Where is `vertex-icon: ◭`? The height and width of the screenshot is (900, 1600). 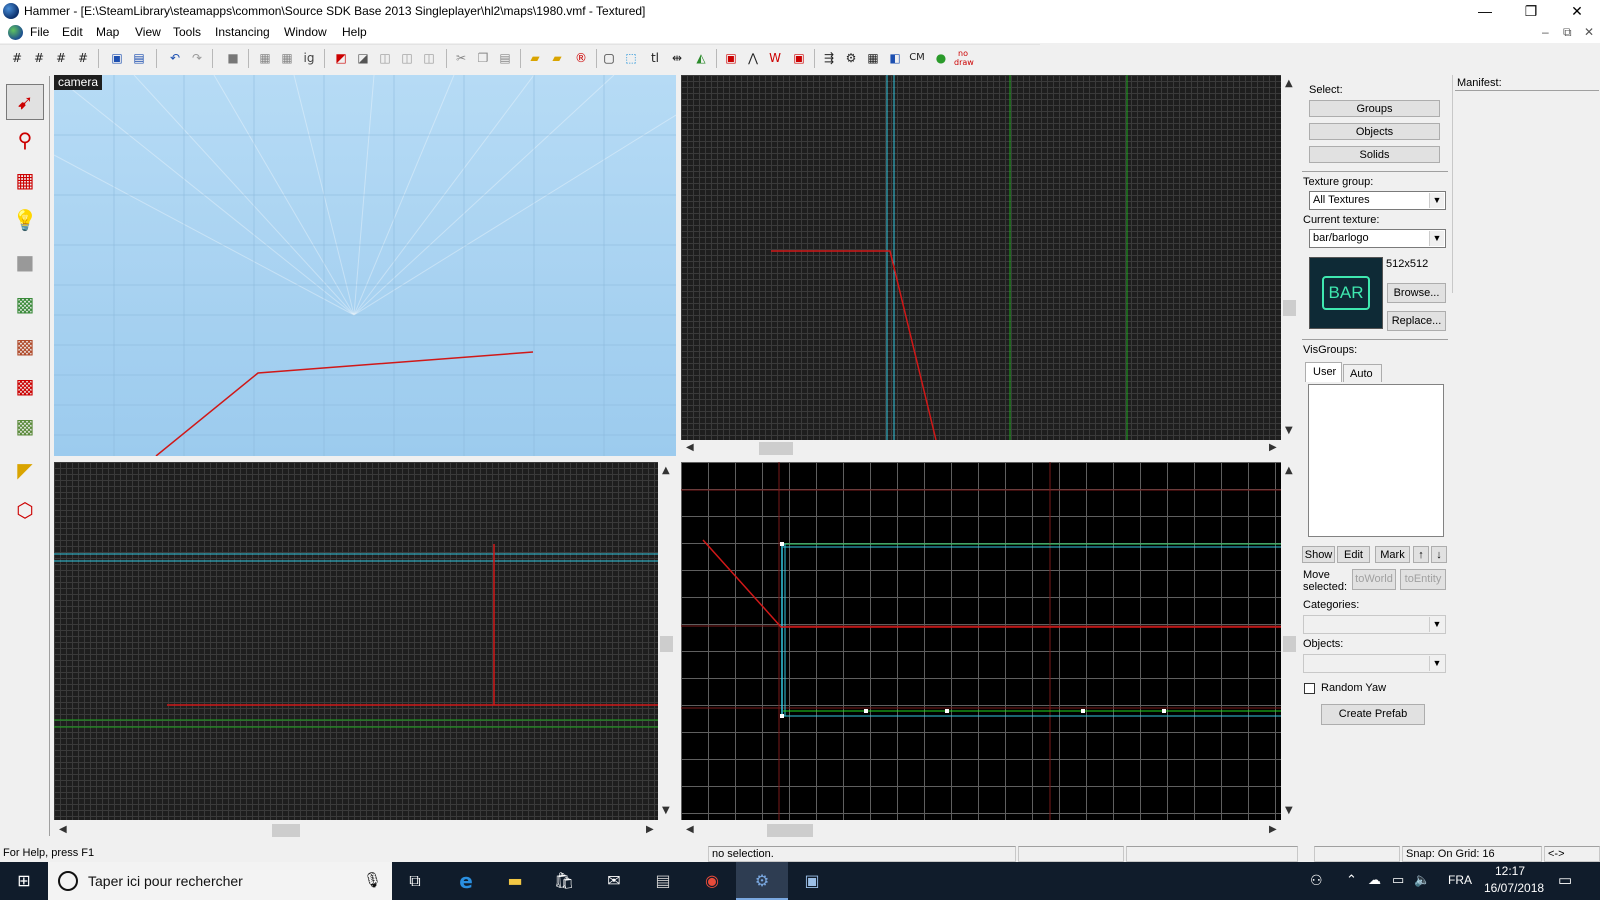 vertex-icon: ◭ is located at coordinates (701, 58).